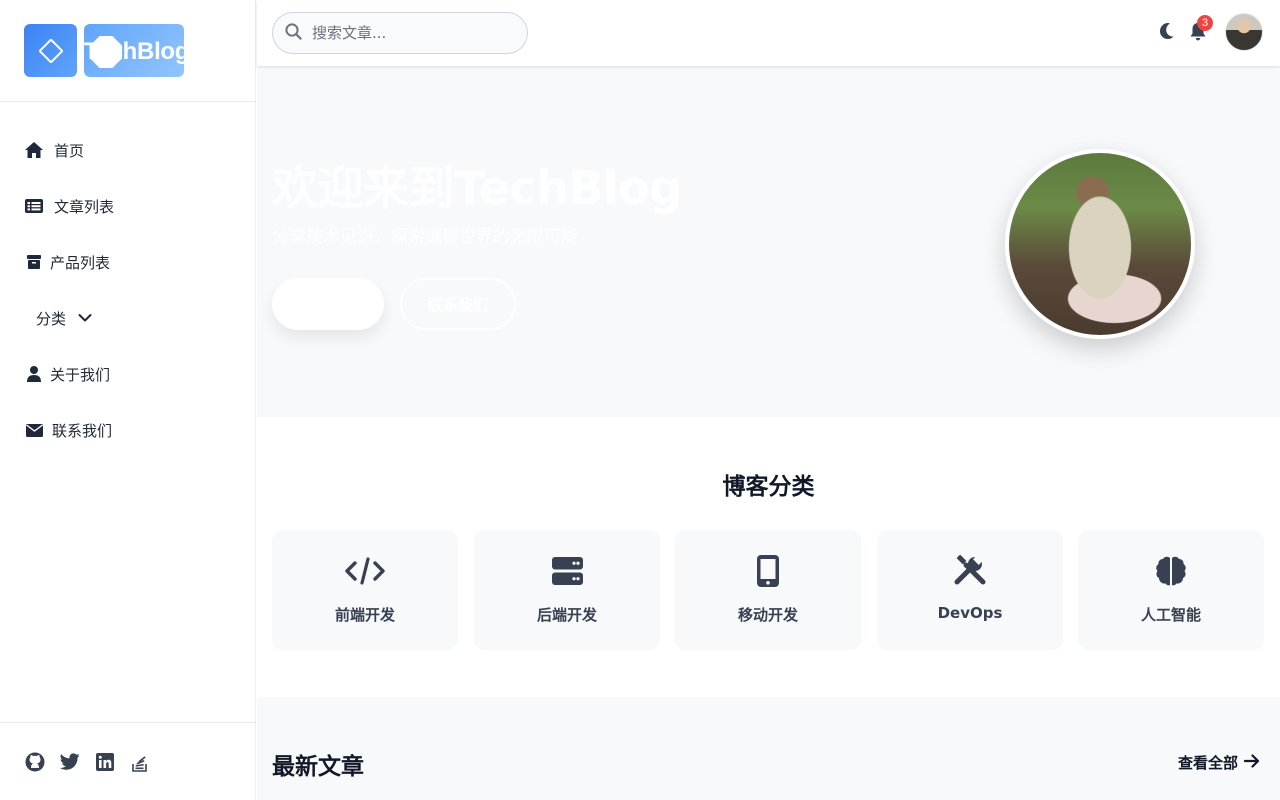  What do you see at coordinates (970, 590) in the screenshot?
I see `category-card-devops: DevOps` at bounding box center [970, 590].